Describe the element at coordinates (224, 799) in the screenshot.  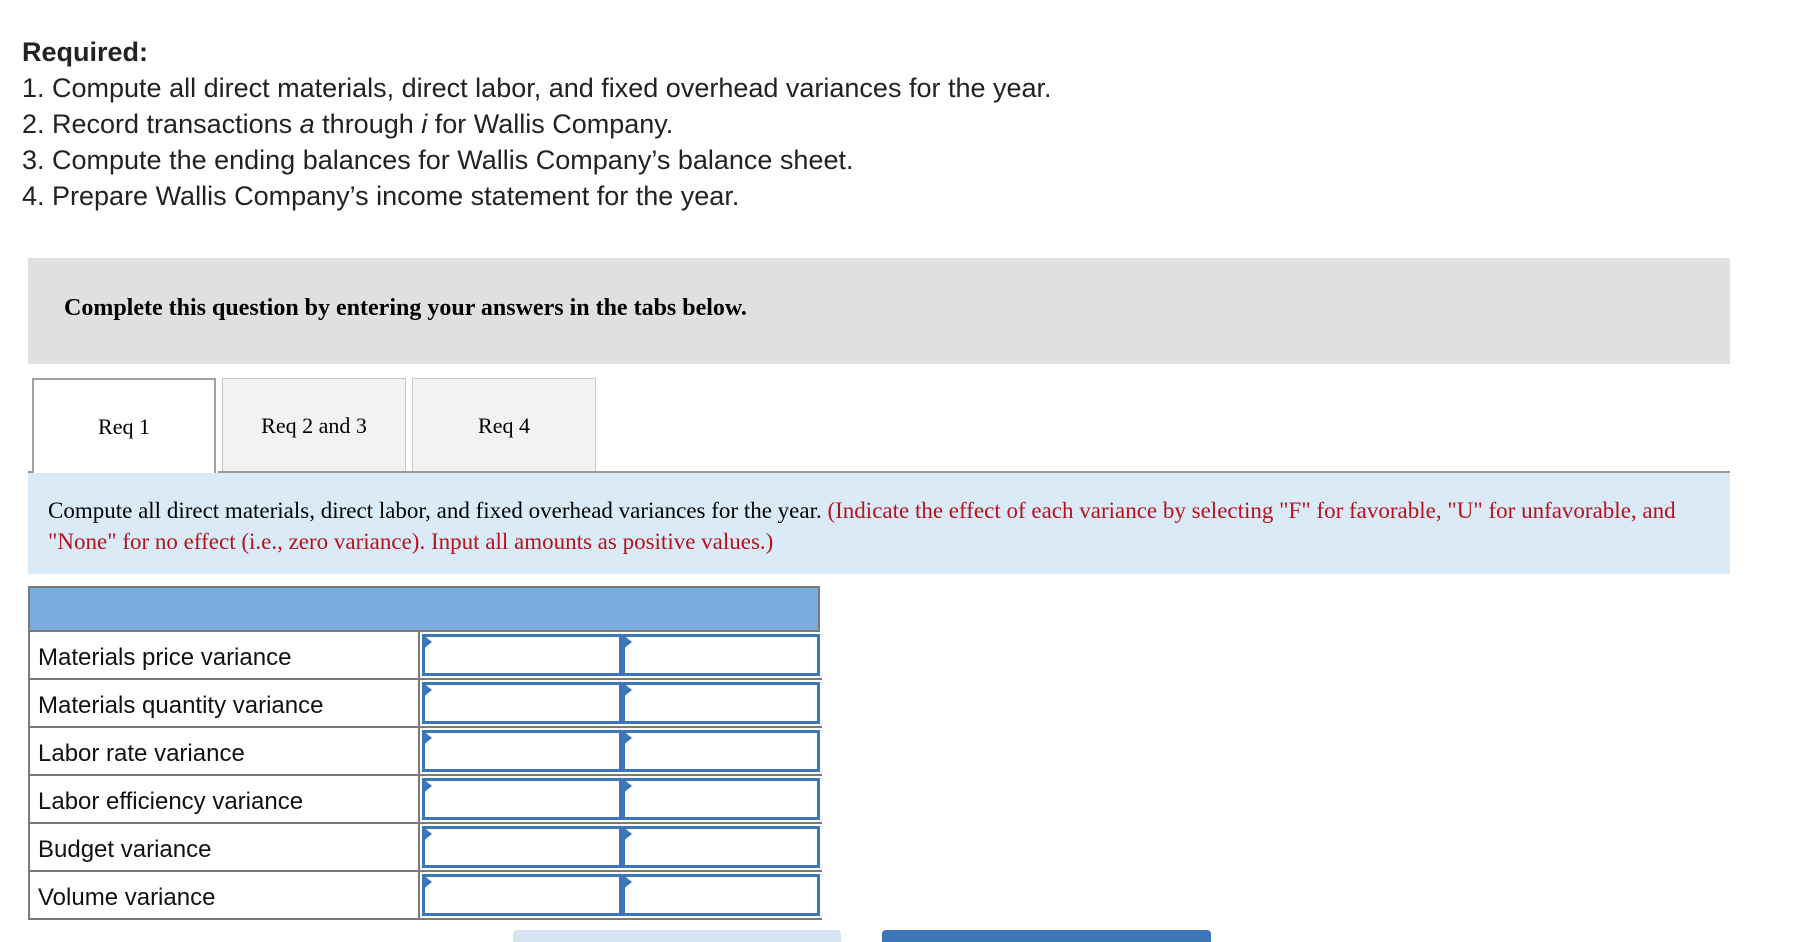
I see `variance-label: Labor efficiency variance` at that location.